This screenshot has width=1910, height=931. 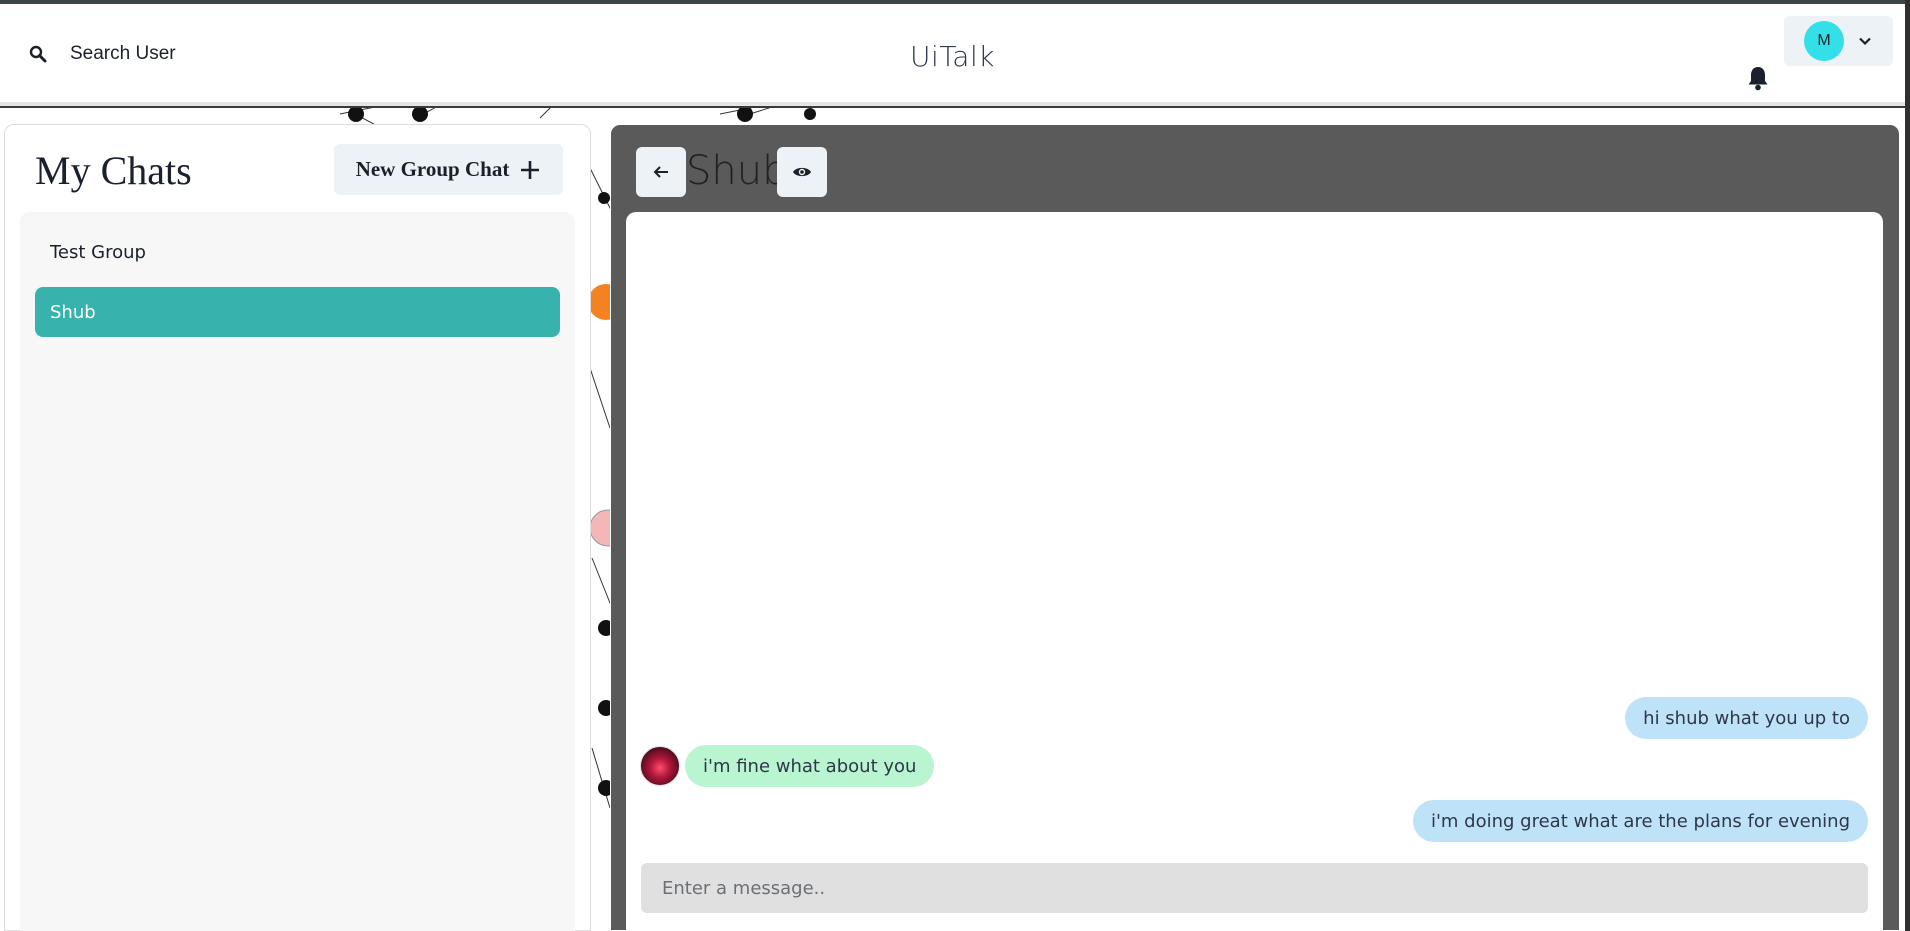 I want to click on chat-list-item-shub: Shub, so click(x=297, y=312).